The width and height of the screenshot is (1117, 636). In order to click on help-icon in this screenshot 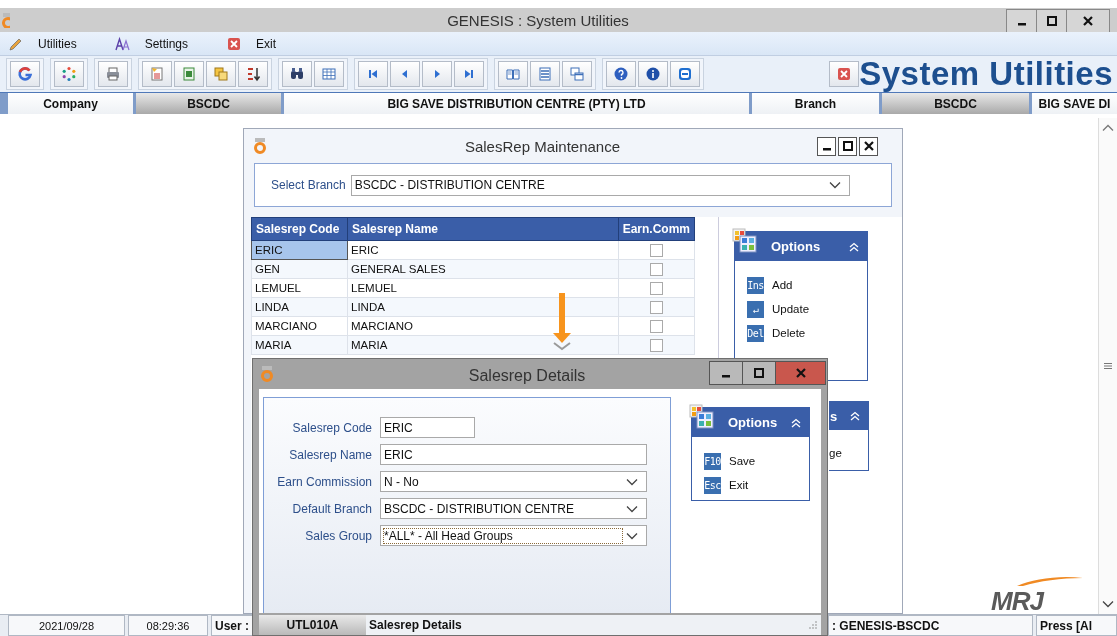, I will do `click(621, 74)`.